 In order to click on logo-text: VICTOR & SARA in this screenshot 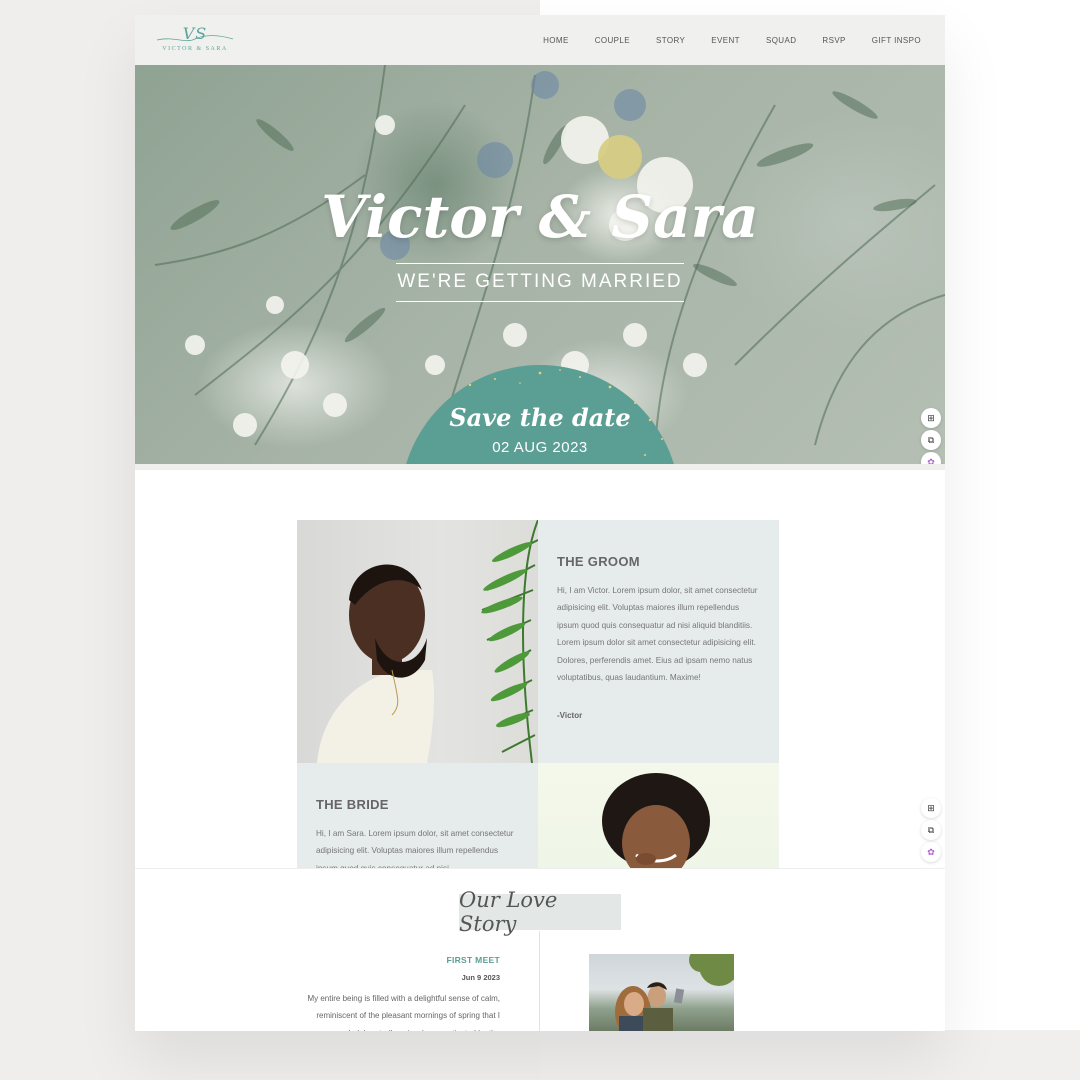, I will do `click(195, 49)`.